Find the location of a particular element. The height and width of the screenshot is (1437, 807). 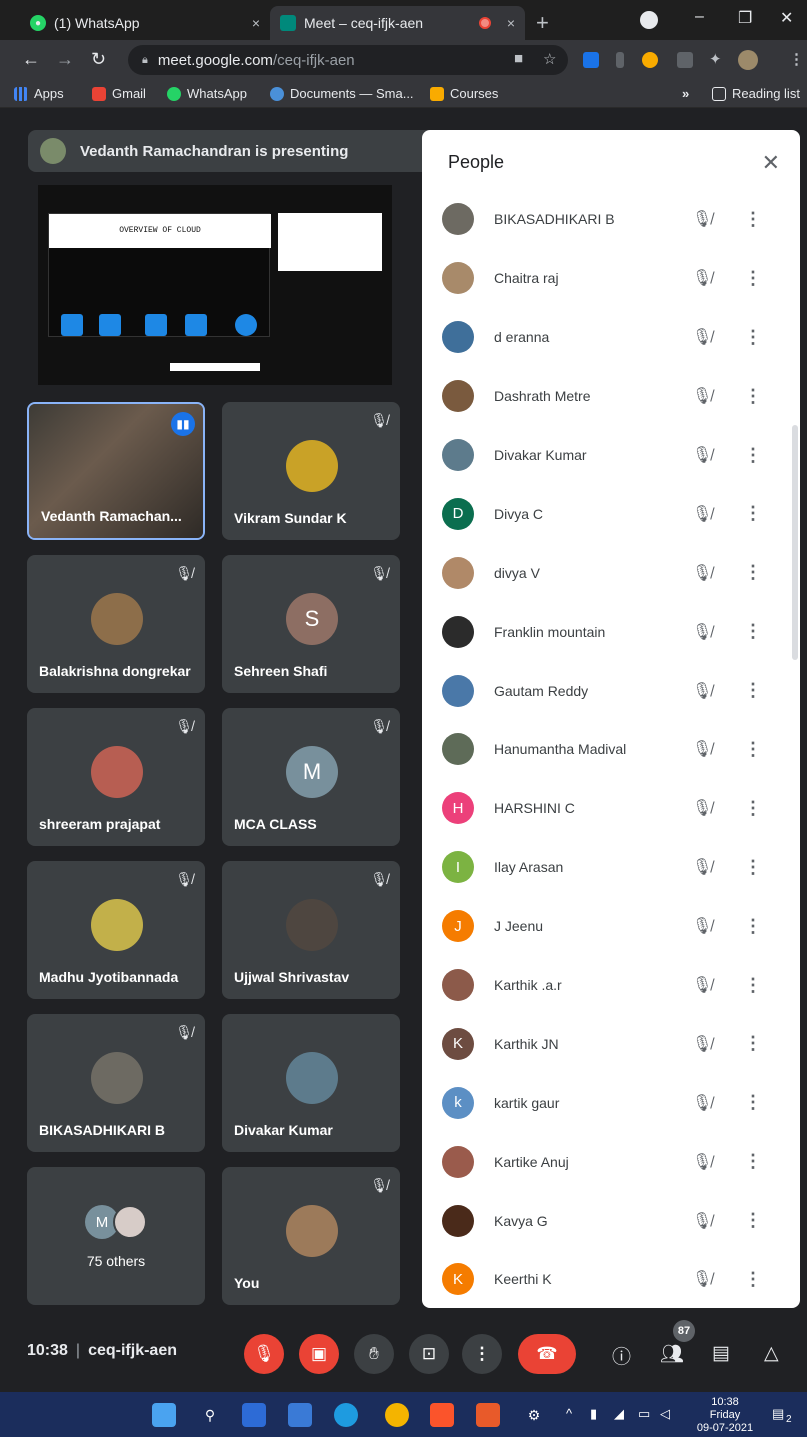

wifi-icon: ◢ is located at coordinates (619, 1414).